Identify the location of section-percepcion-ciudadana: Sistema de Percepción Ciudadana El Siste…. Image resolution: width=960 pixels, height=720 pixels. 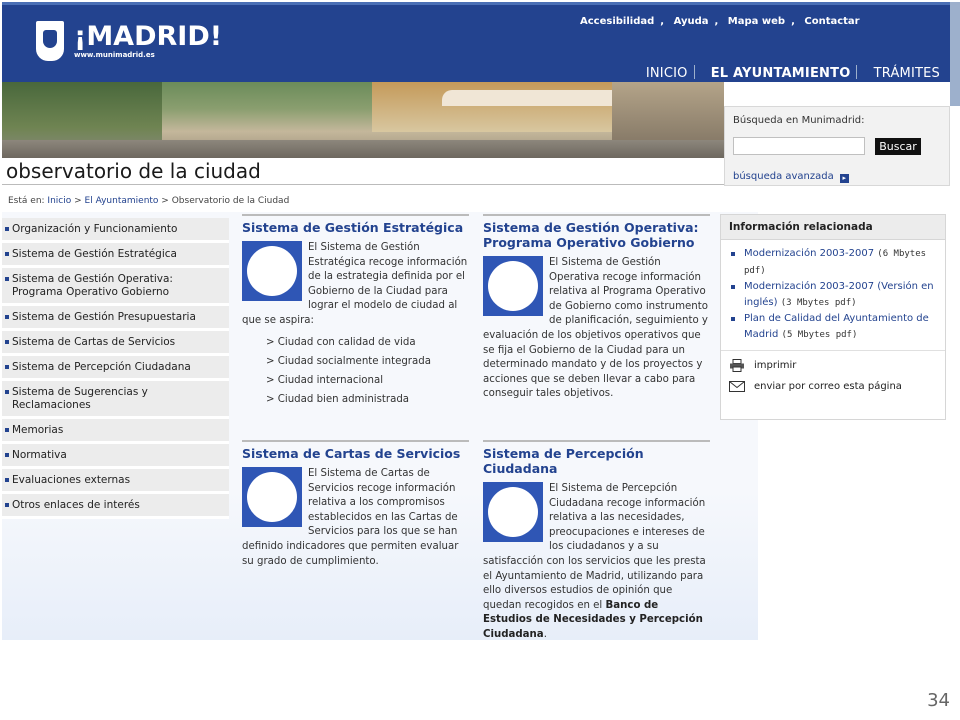
(596, 541).